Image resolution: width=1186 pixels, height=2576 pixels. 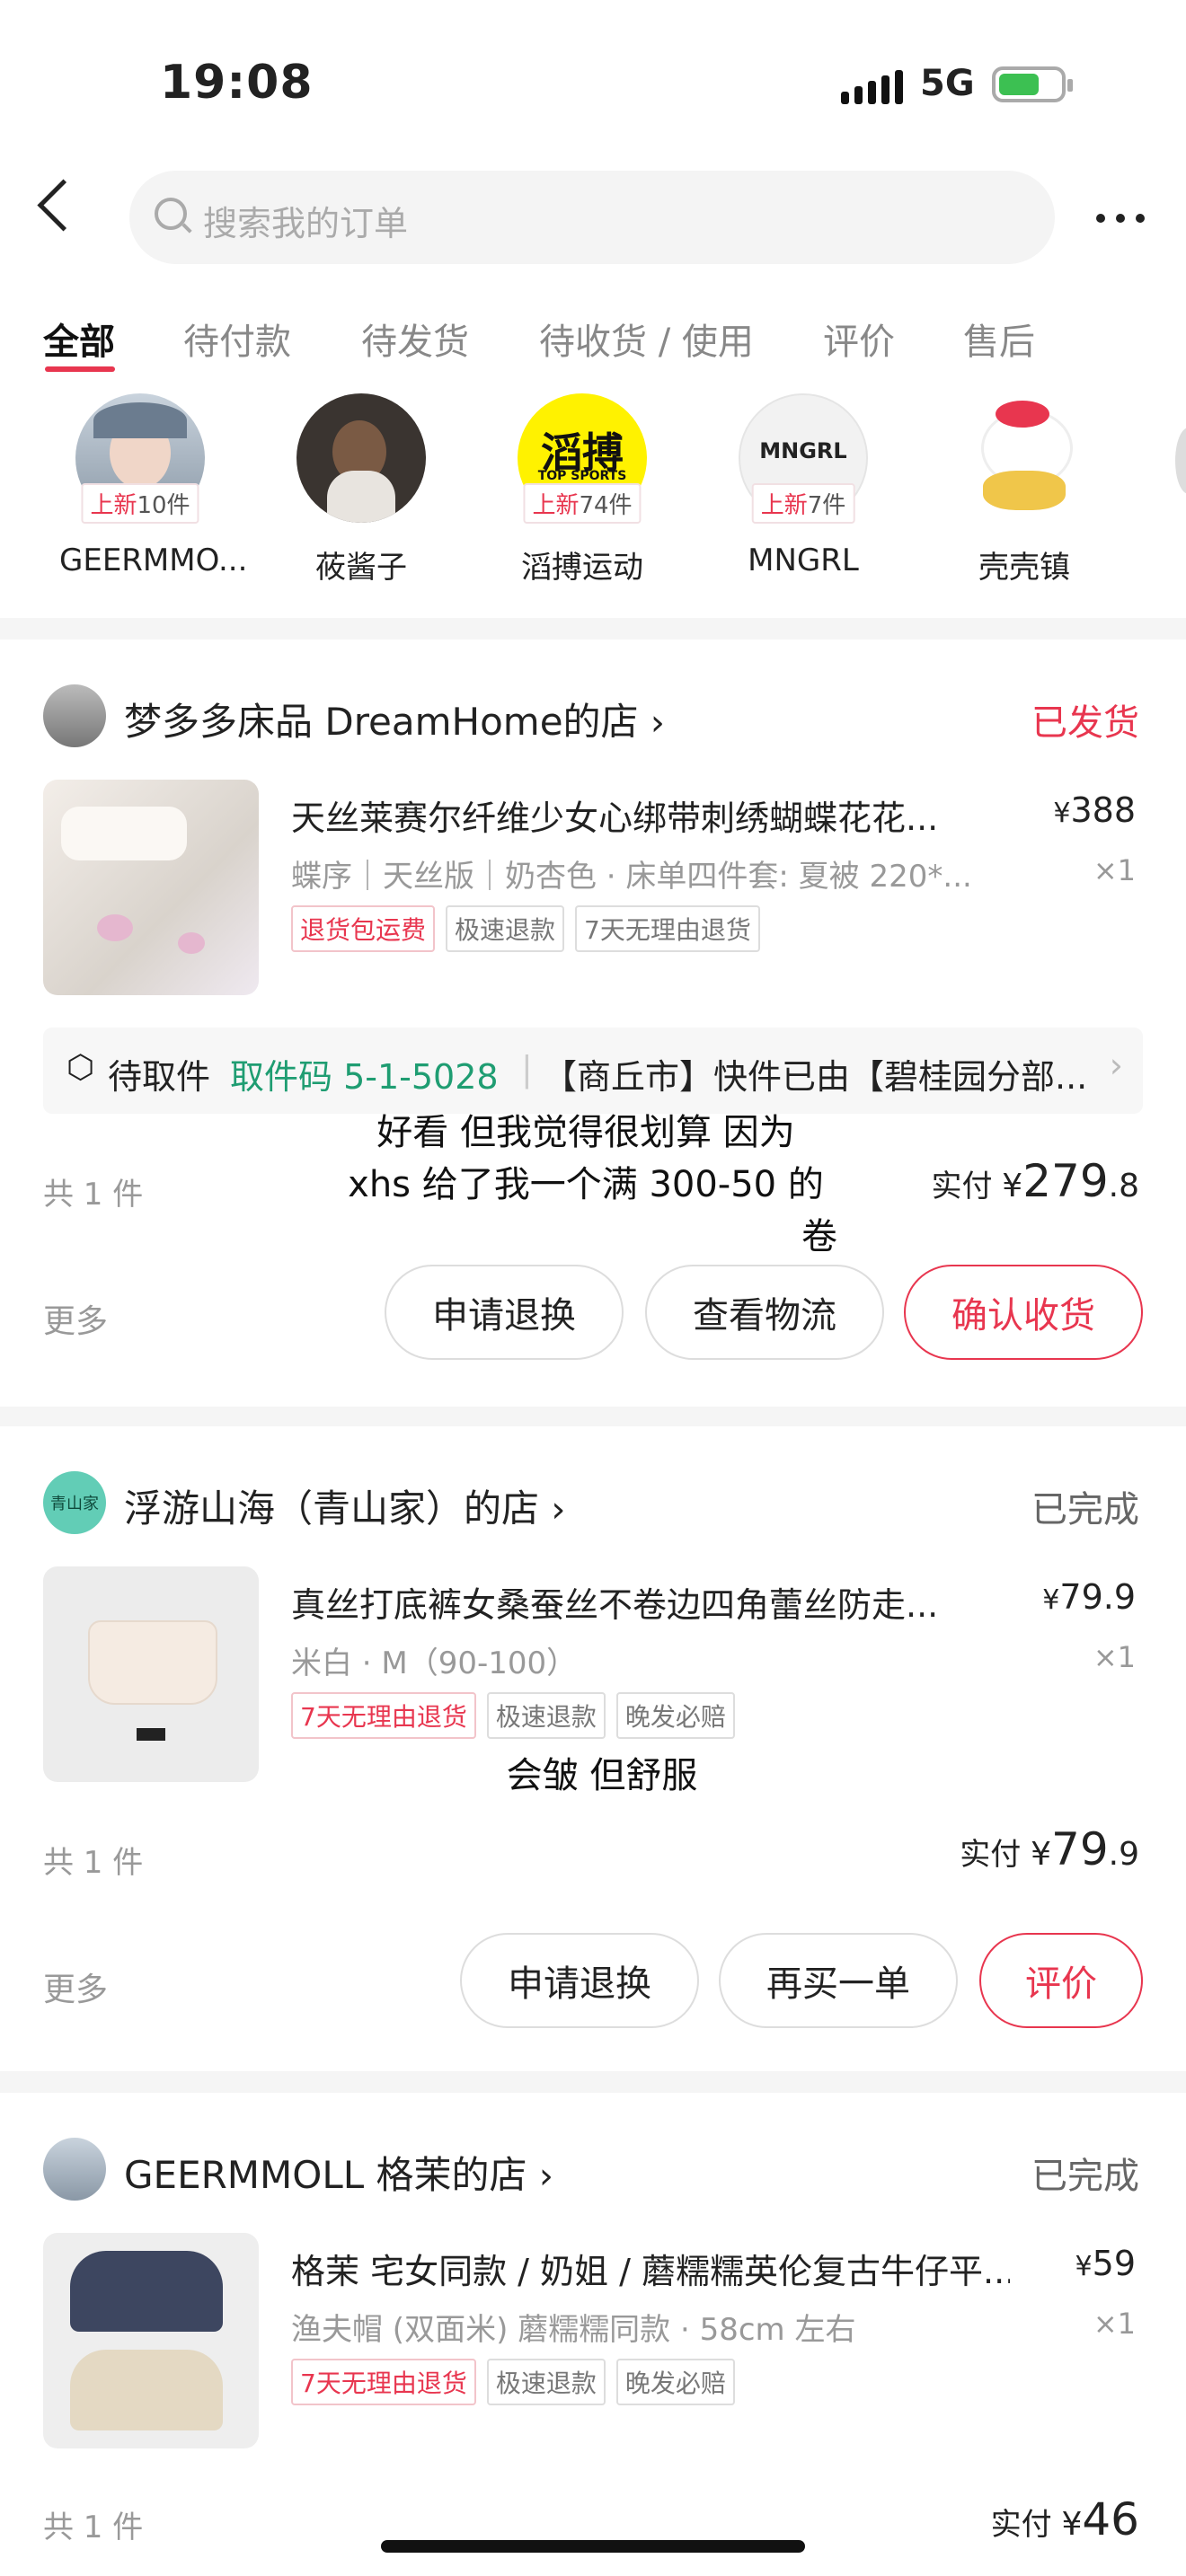 What do you see at coordinates (1035, 1181) in the screenshot?
I see `paid-amount: 实付 ¥279.8` at bounding box center [1035, 1181].